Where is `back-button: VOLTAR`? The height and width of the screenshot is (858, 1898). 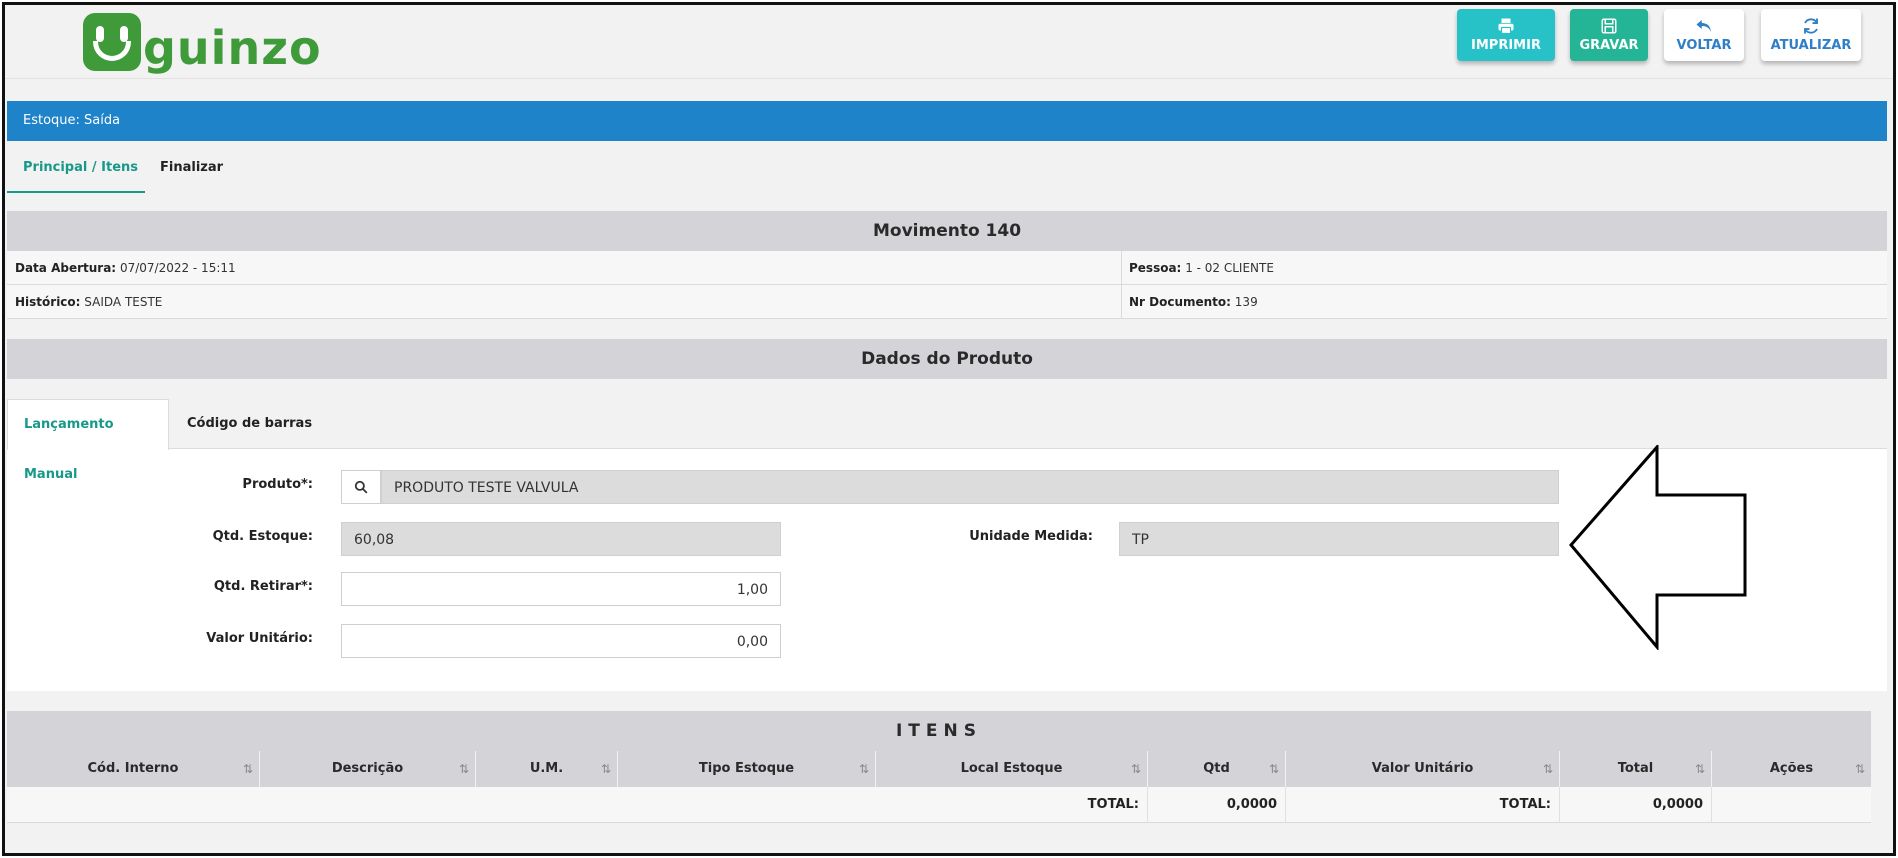
back-button: VOLTAR is located at coordinates (1704, 35).